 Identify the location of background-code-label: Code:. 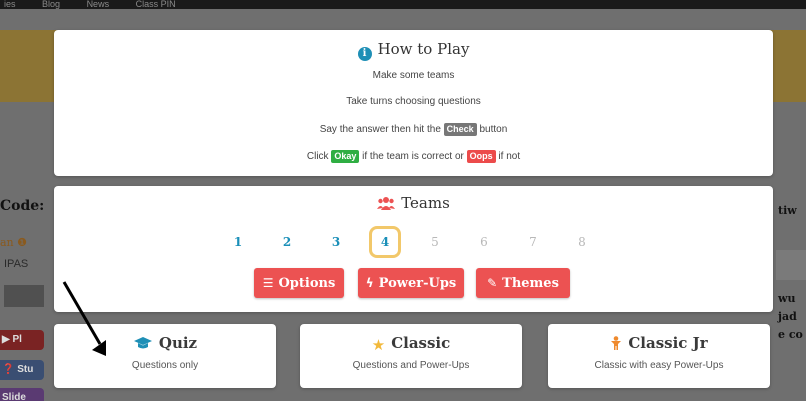
(22, 206).